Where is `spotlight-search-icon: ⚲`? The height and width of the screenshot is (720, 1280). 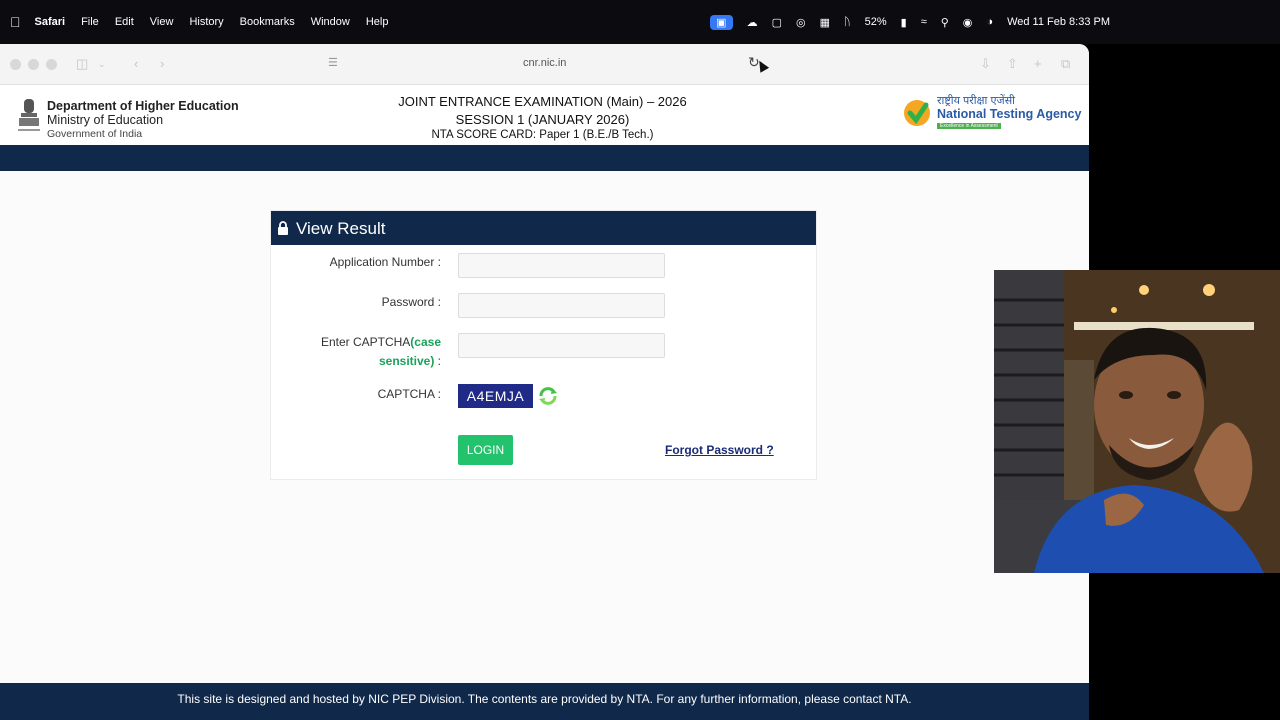 spotlight-search-icon: ⚲ is located at coordinates (945, 22).